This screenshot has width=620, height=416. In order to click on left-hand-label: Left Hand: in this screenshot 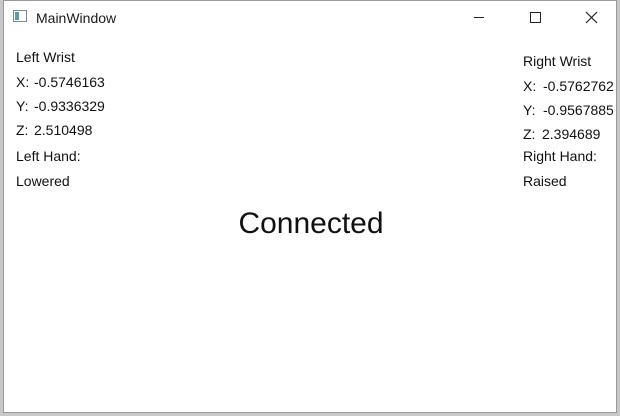, I will do `click(48, 156)`.